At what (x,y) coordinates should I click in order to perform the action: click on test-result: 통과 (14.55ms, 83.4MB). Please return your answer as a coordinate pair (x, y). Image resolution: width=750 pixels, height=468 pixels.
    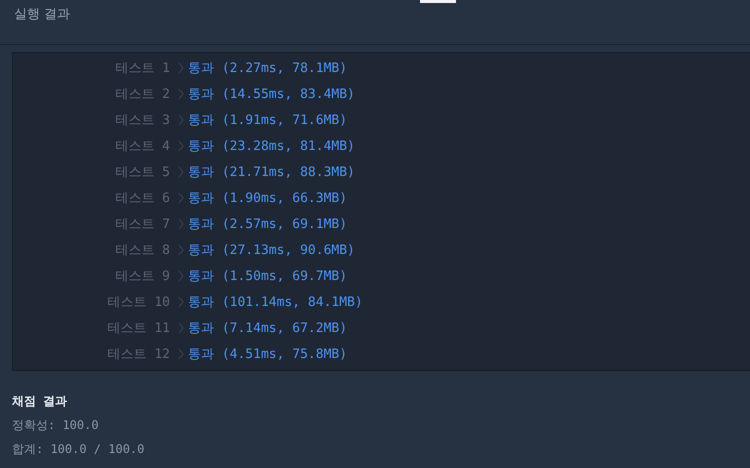
    Looking at the image, I should click on (272, 94).